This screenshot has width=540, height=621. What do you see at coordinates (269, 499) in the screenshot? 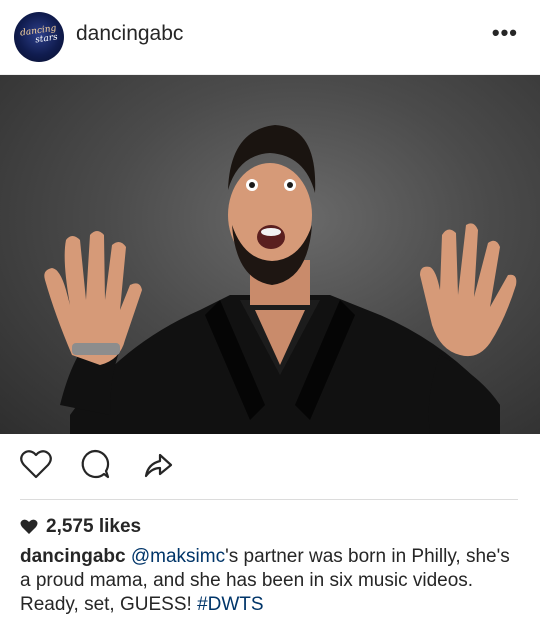
I see `divider` at bounding box center [269, 499].